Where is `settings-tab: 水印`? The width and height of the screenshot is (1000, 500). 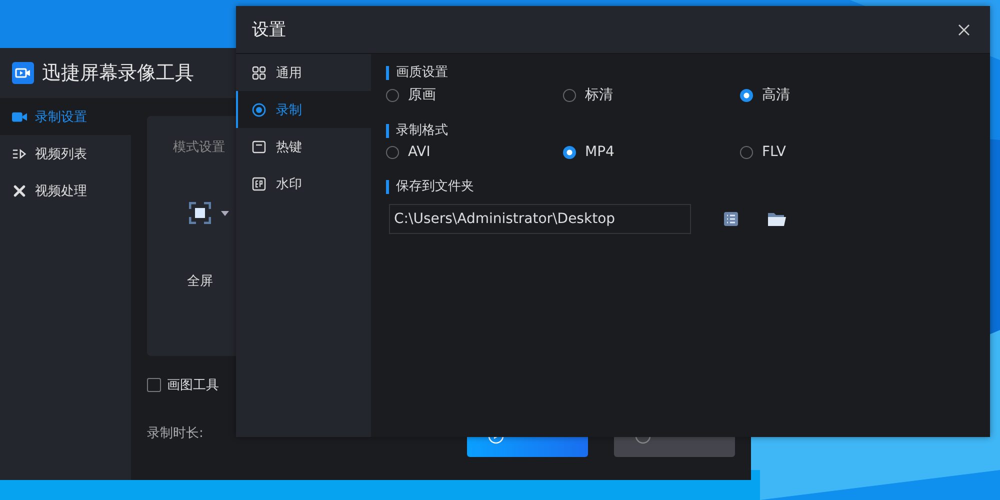
settings-tab: 水印 is located at coordinates (303, 183).